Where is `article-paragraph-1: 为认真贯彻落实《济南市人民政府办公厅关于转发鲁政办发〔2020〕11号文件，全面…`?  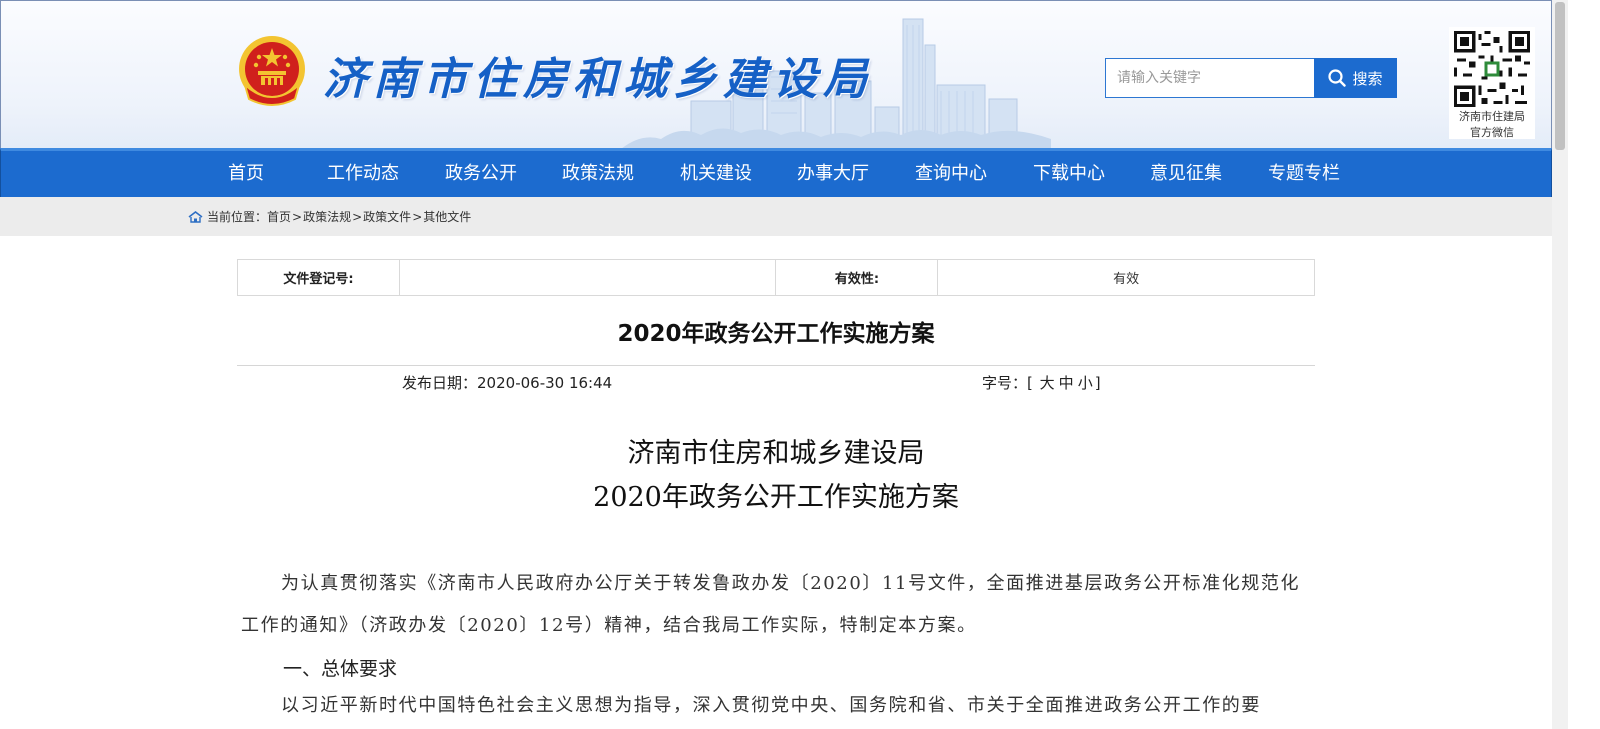 article-paragraph-1: 为认真贯彻落实《济南市人民政府办公厅关于转发鲁政办发〔2020〕11号文件，全面… is located at coordinates (771, 604).